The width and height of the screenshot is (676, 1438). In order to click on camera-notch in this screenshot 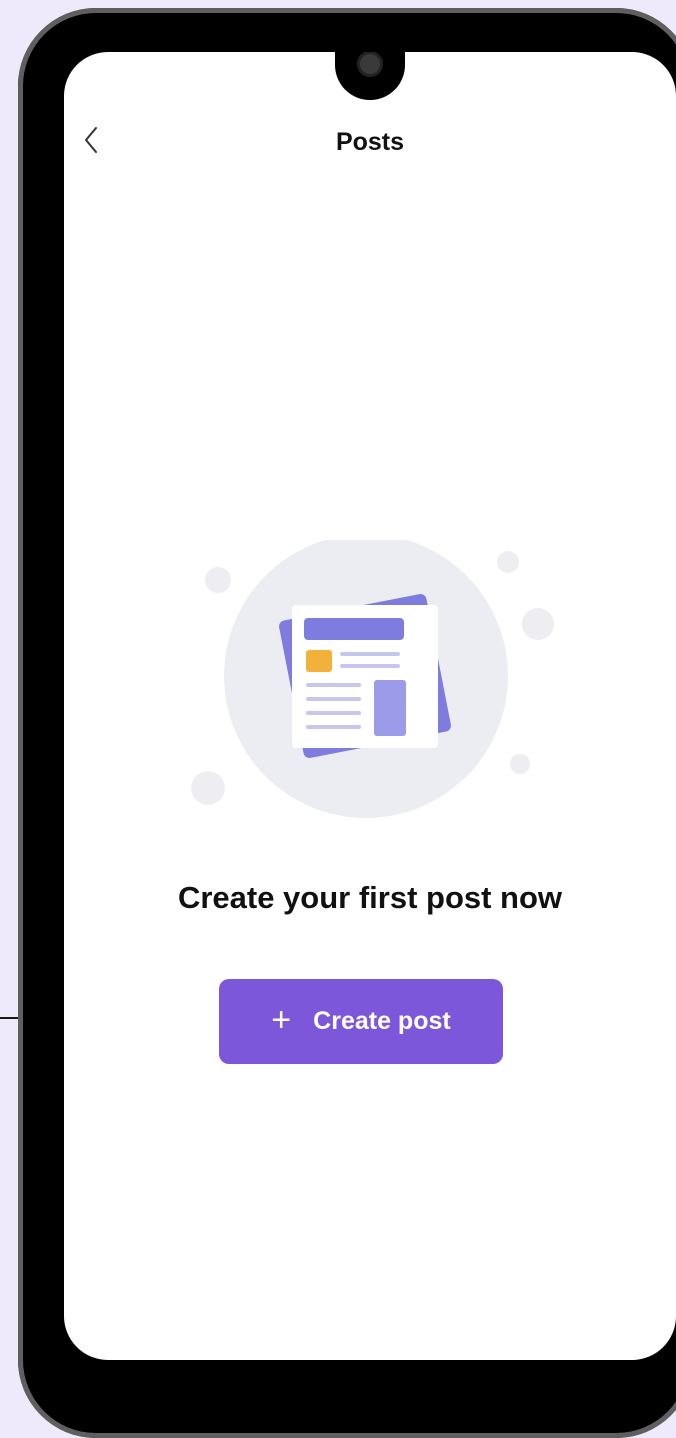, I will do `click(370, 76)`.